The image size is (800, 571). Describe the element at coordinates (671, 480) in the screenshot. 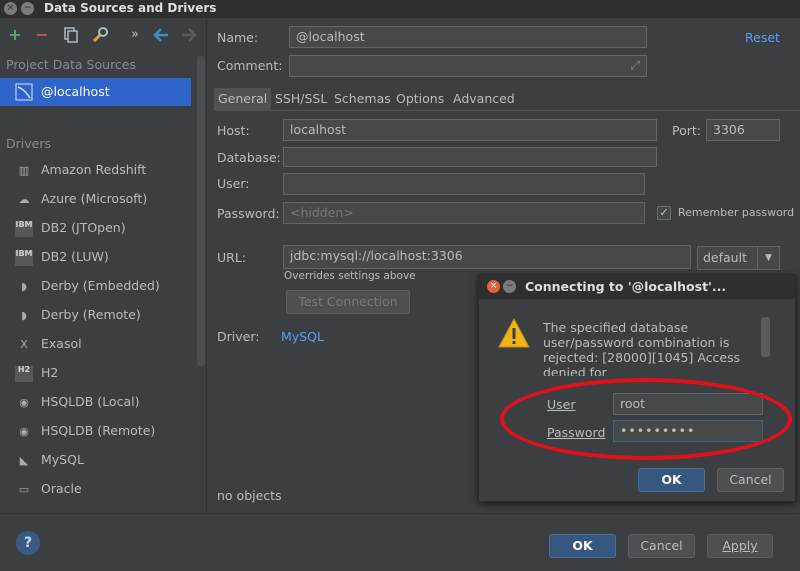

I see `dialog-ok-button: OK` at that location.